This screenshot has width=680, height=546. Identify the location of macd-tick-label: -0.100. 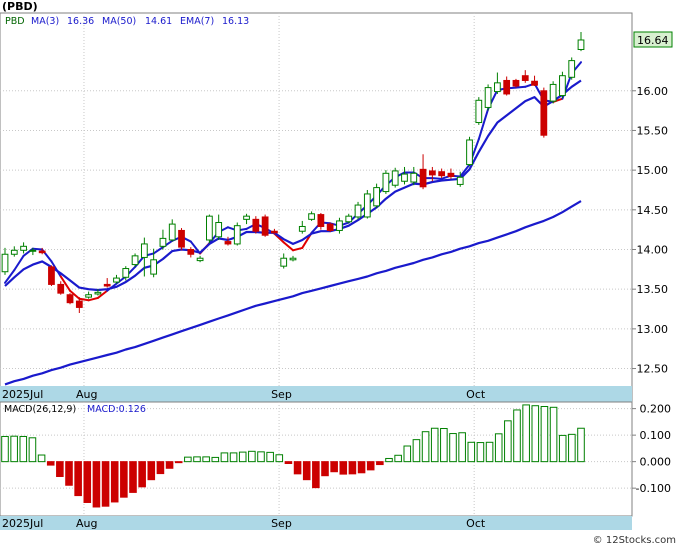
(653, 488).